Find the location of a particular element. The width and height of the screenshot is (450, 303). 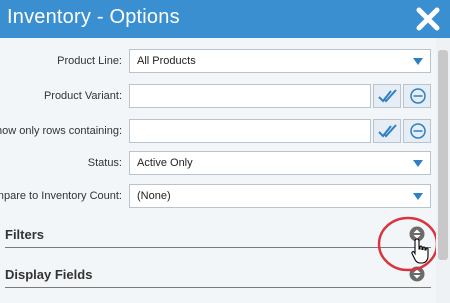

show-only-rows-label: Show only rows containing: is located at coordinates (61, 131).